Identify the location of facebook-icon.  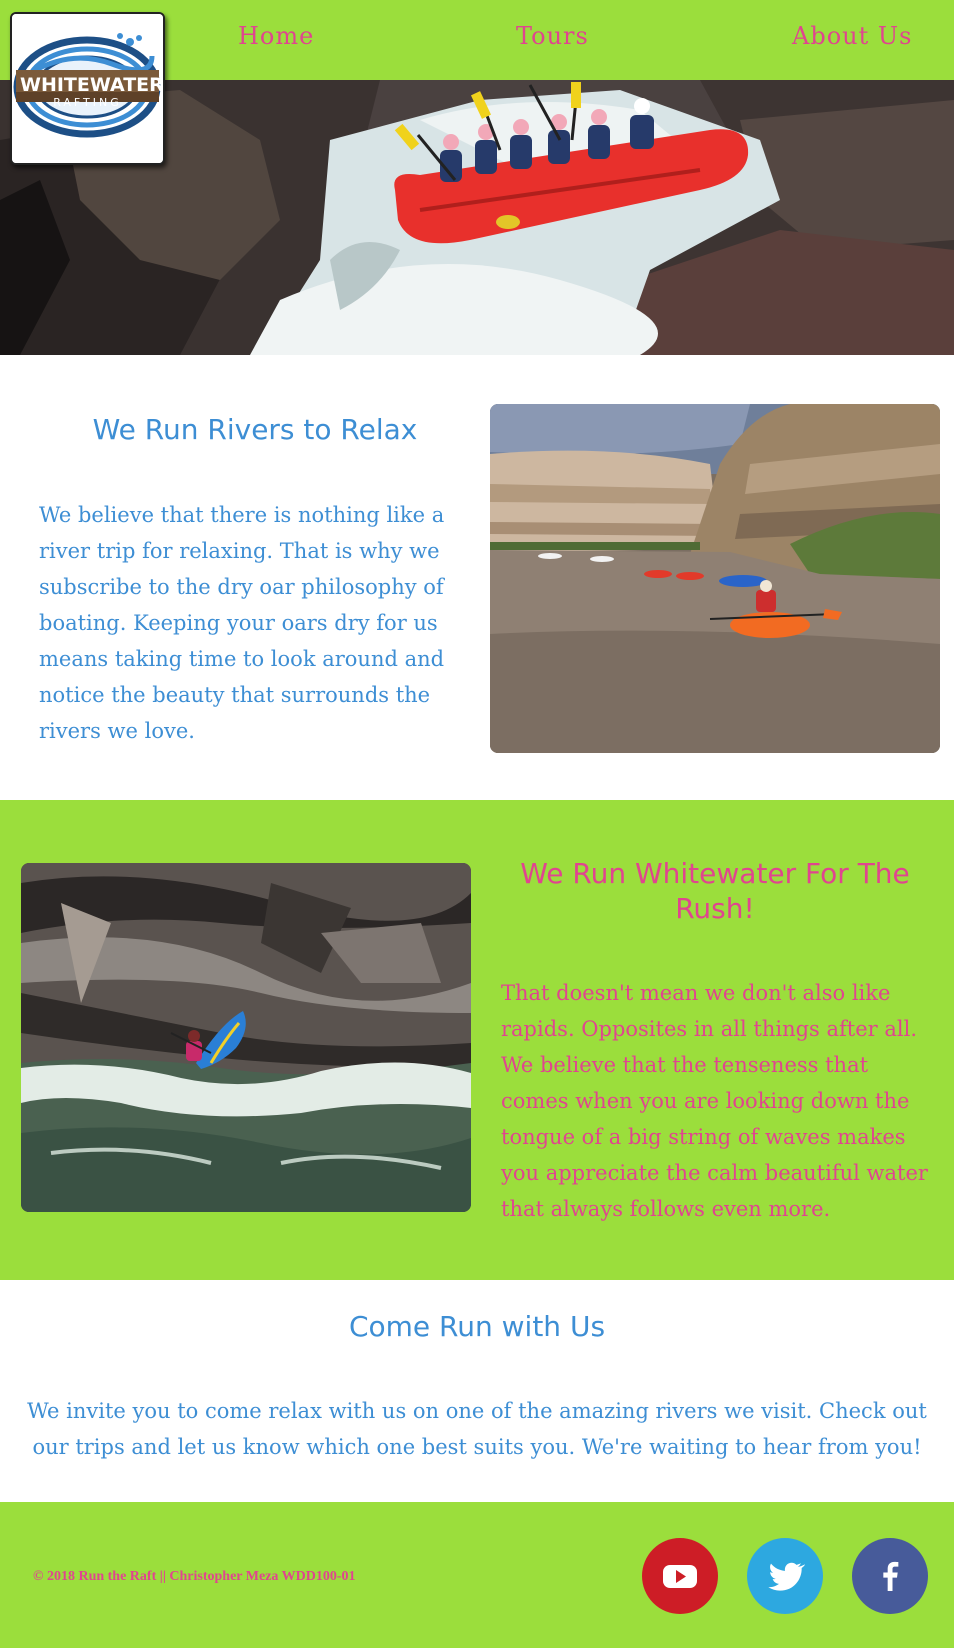
(891, 1576).